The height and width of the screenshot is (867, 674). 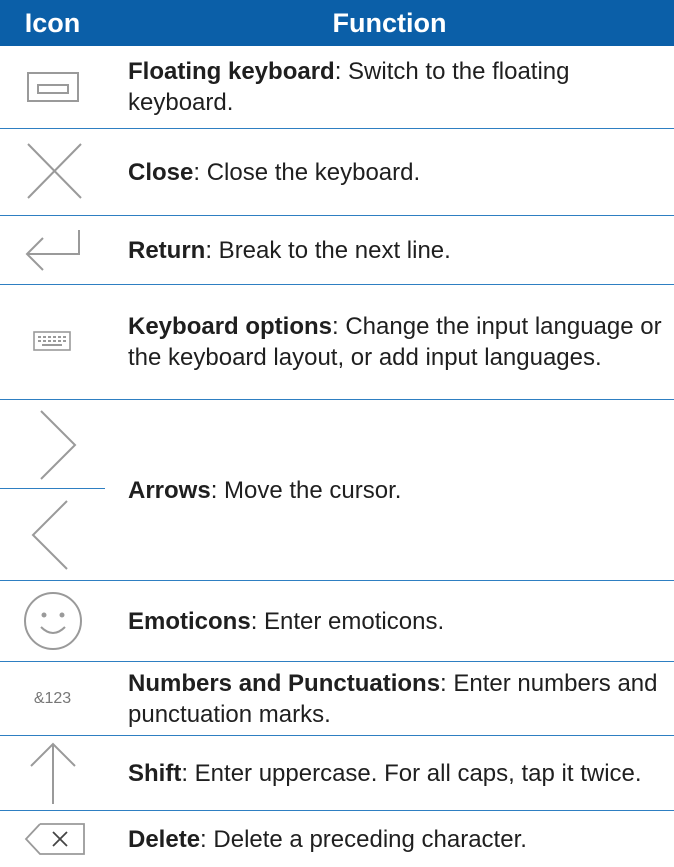 What do you see at coordinates (230, 326) in the screenshot?
I see `row-title: Keyboard options` at bounding box center [230, 326].